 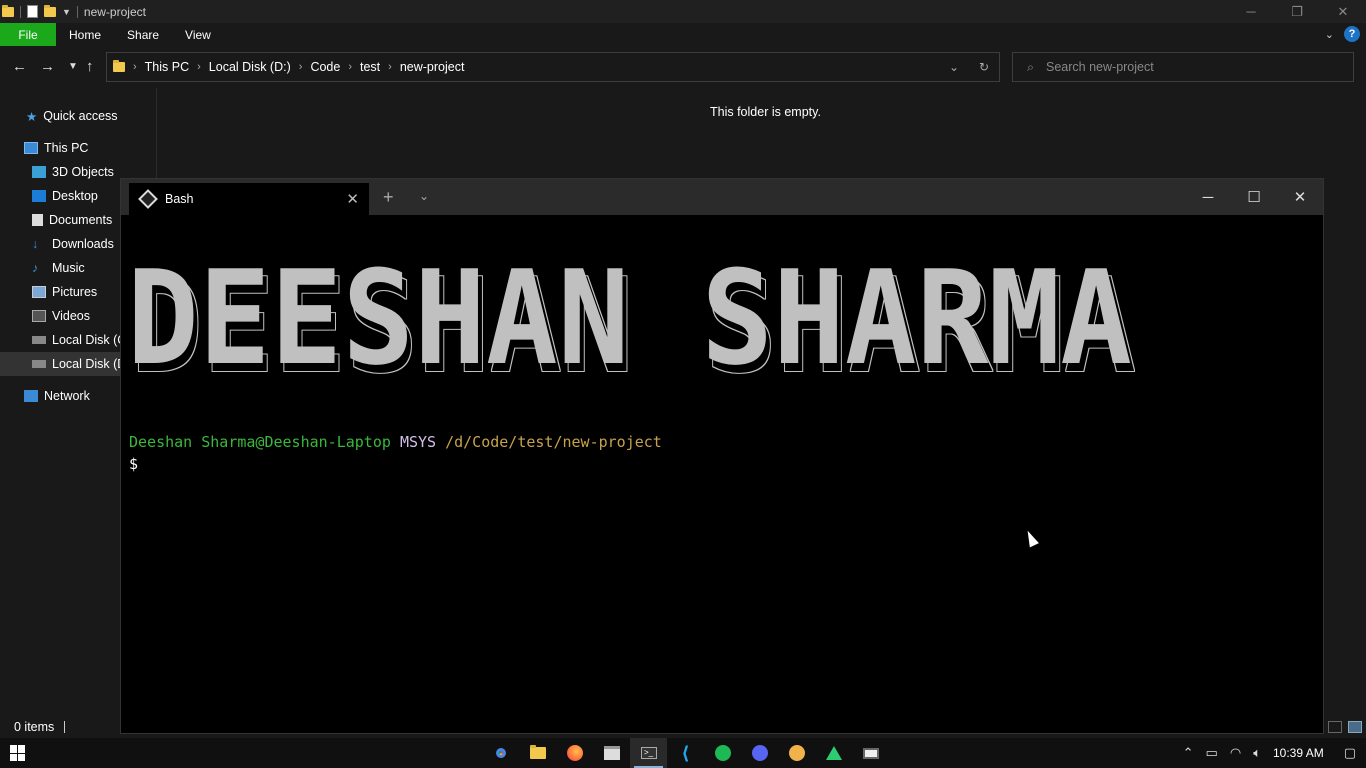 What do you see at coordinates (984, 67) in the screenshot?
I see `refresh-icon: ↻` at bounding box center [984, 67].